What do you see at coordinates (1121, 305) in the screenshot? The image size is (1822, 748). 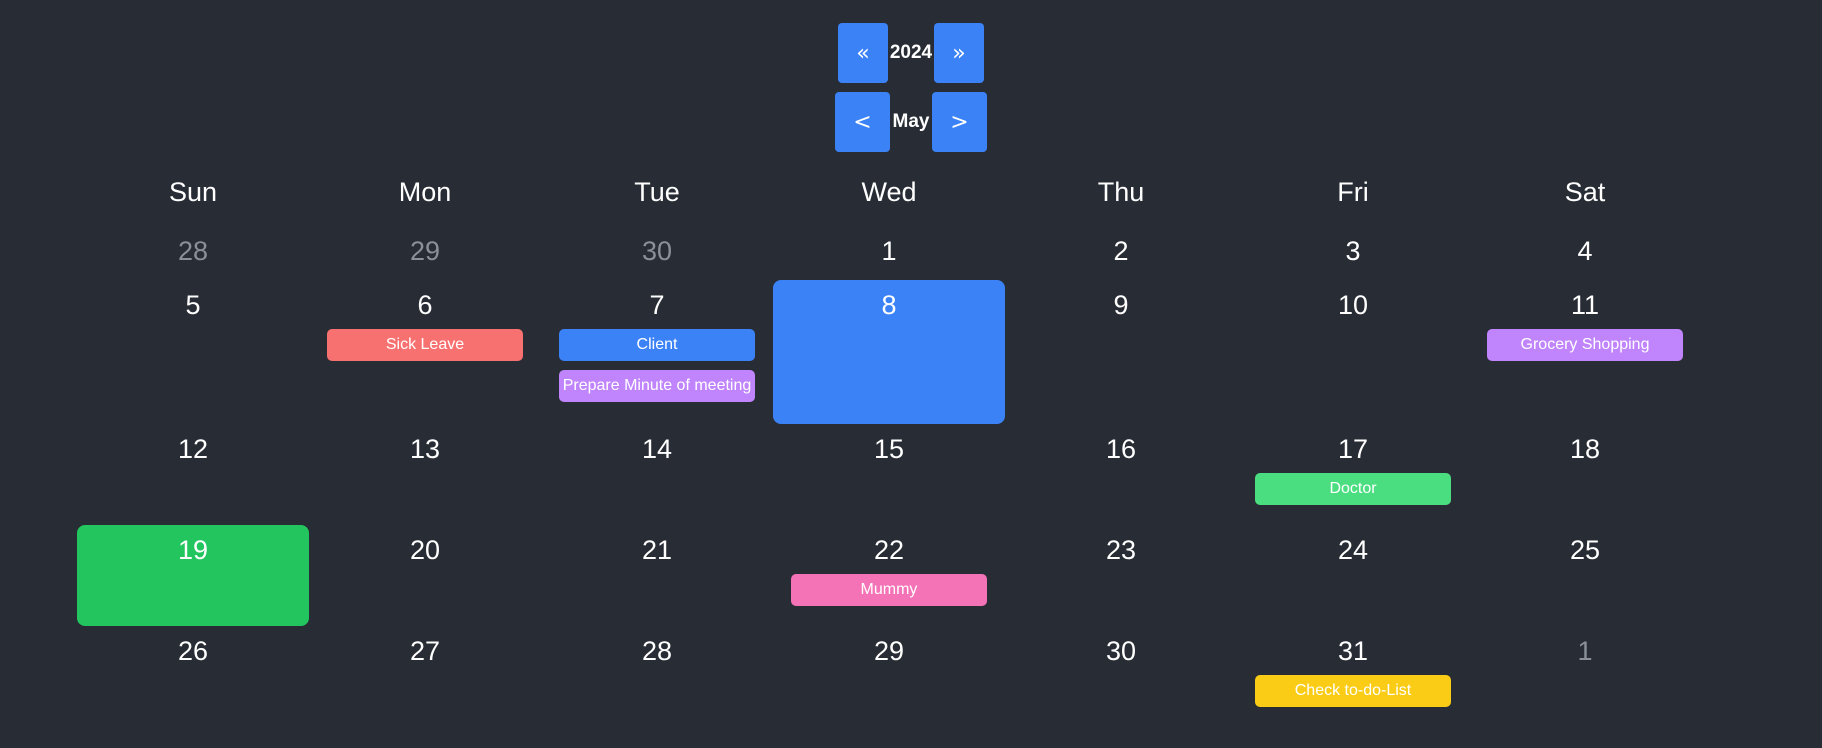 I see `day-number: 9` at bounding box center [1121, 305].